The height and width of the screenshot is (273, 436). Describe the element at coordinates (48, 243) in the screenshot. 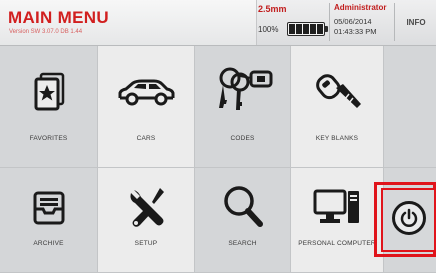

I see `menu-label: ARCHIVE` at that location.